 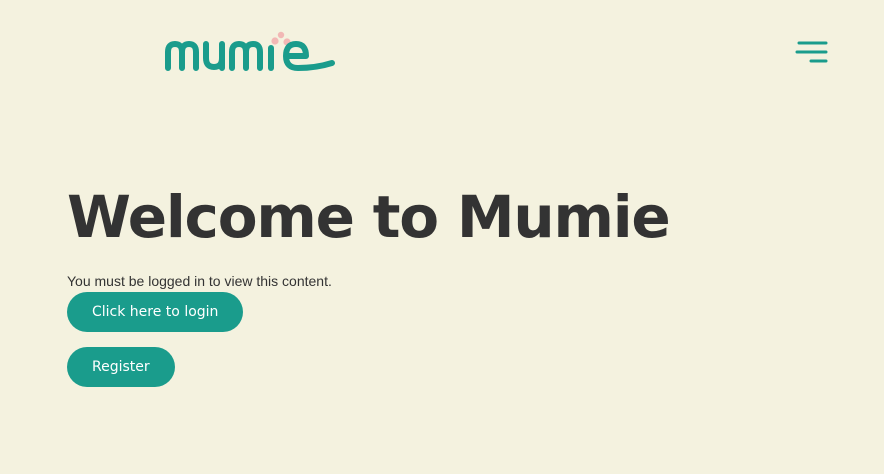 What do you see at coordinates (447, 367) in the screenshot?
I see `register-button-row: Register` at bounding box center [447, 367].